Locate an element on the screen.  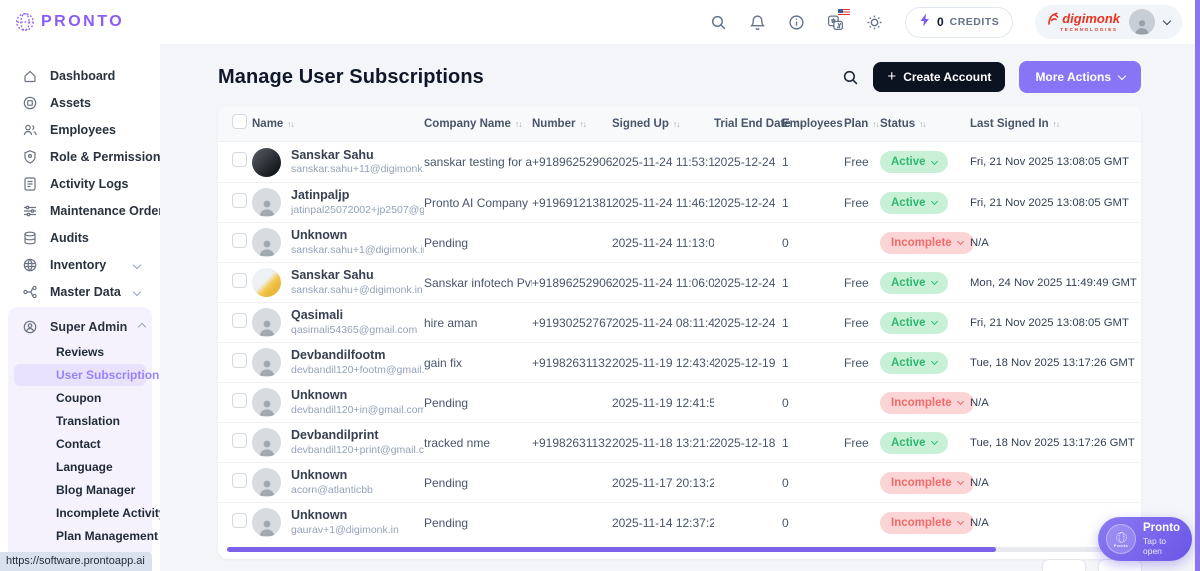
profile-menu: digimonk TECHNOLOGIES is located at coordinates (1108, 22).